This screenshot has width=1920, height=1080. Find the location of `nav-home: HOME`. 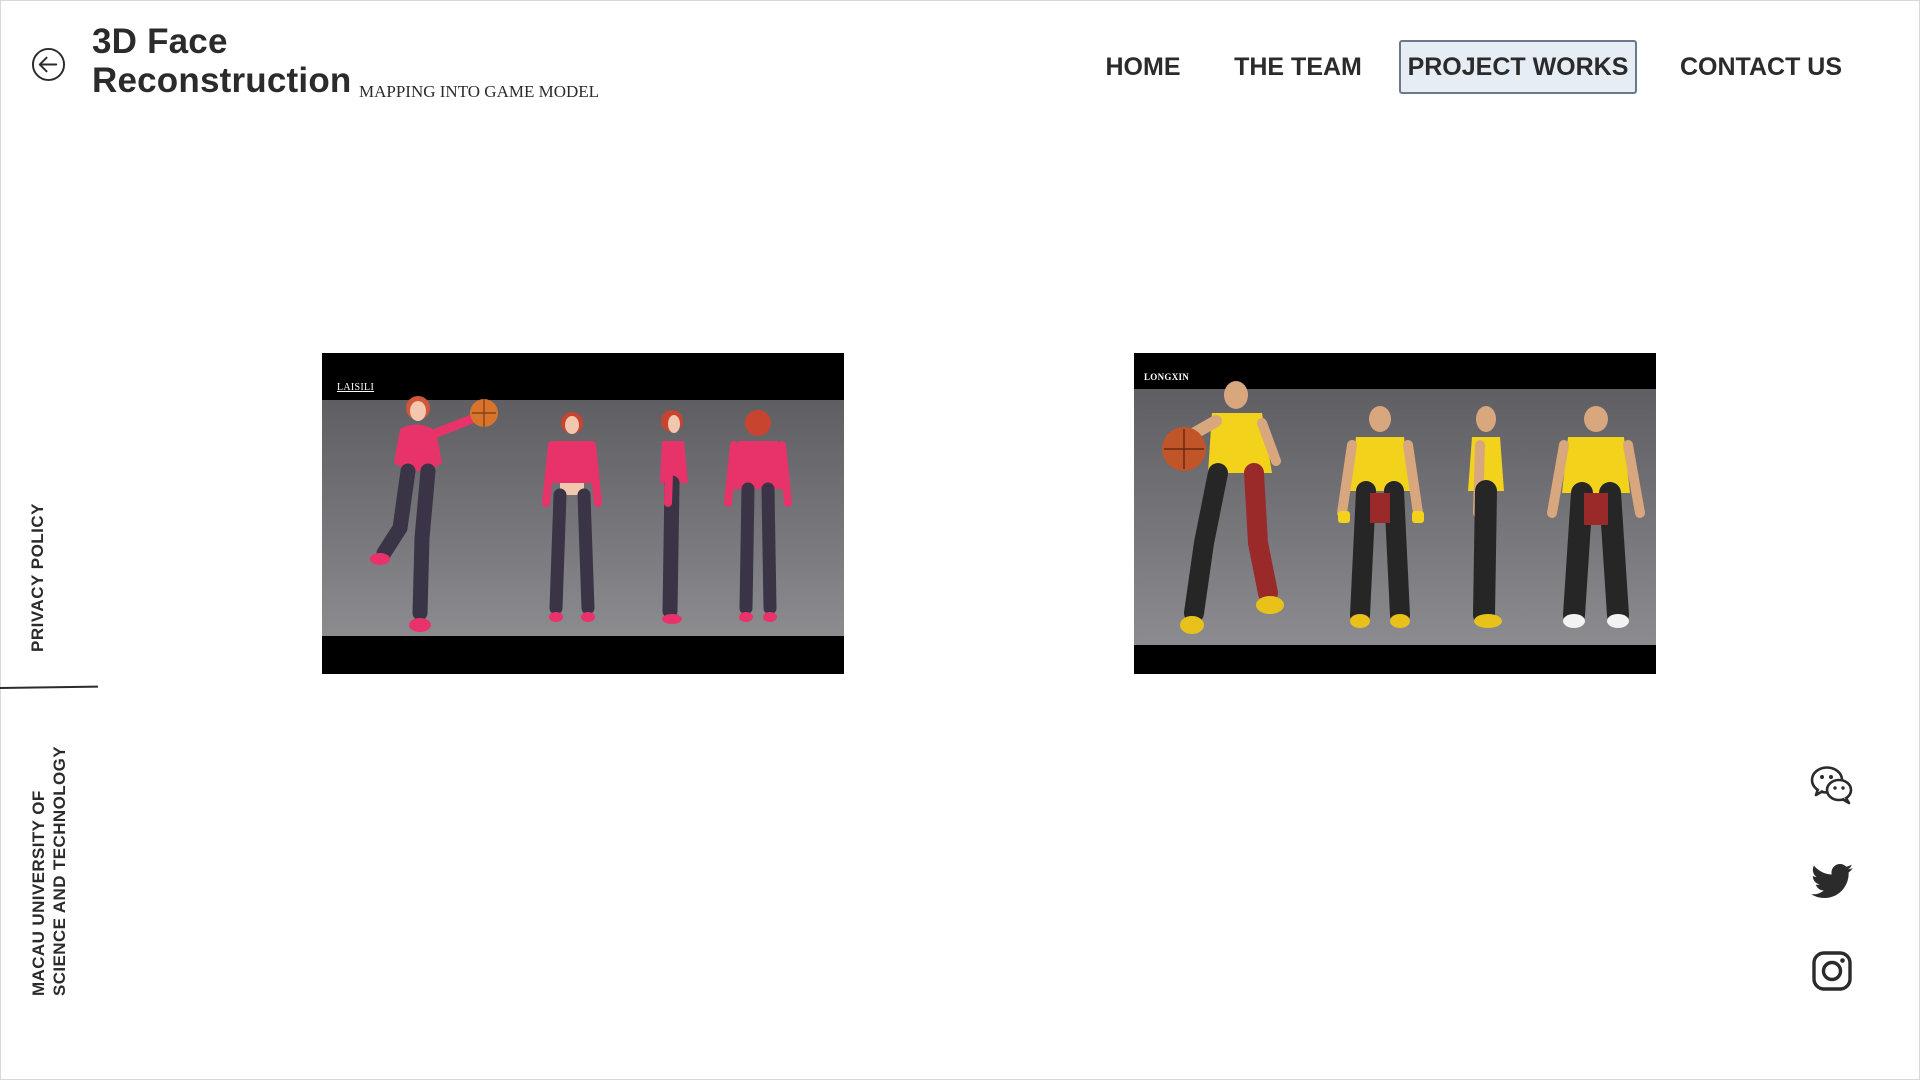

nav-home: HOME is located at coordinates (1143, 67).